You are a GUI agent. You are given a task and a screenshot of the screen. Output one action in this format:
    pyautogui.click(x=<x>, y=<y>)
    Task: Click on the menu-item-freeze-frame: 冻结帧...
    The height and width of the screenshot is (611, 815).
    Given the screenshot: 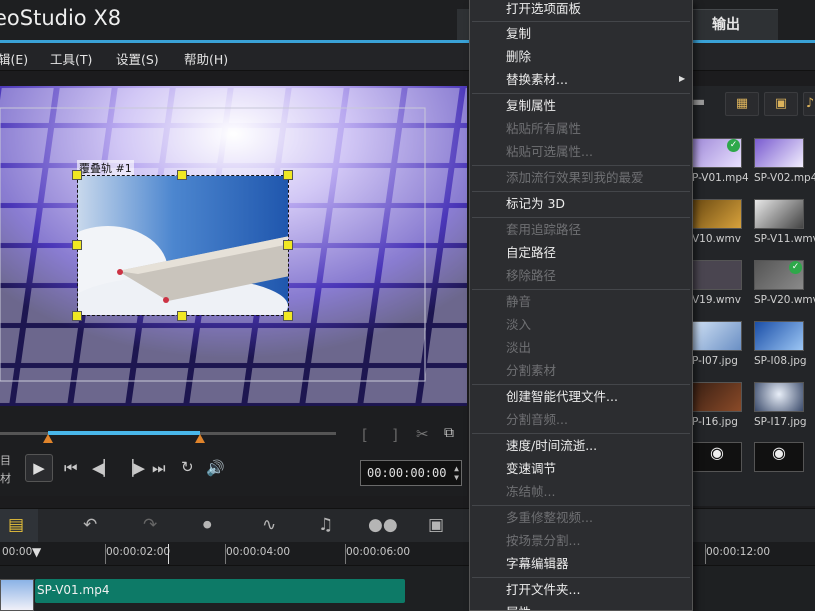 What is the action you would take?
    pyautogui.click(x=530, y=492)
    